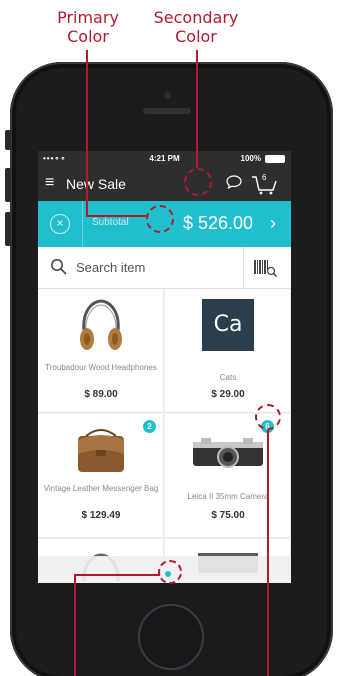 The width and height of the screenshot is (346, 676). What do you see at coordinates (264, 177) in the screenshot?
I see `cart-count: 6` at bounding box center [264, 177].